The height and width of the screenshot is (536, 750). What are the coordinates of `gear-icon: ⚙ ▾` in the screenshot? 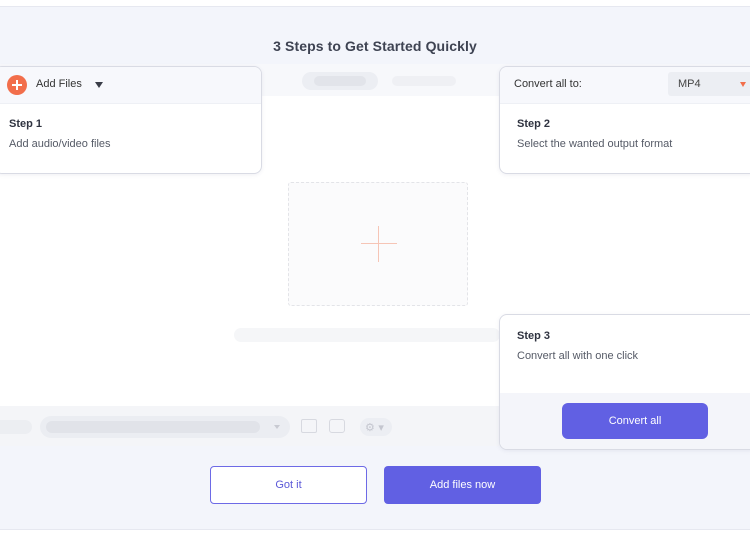 It's located at (374, 427).